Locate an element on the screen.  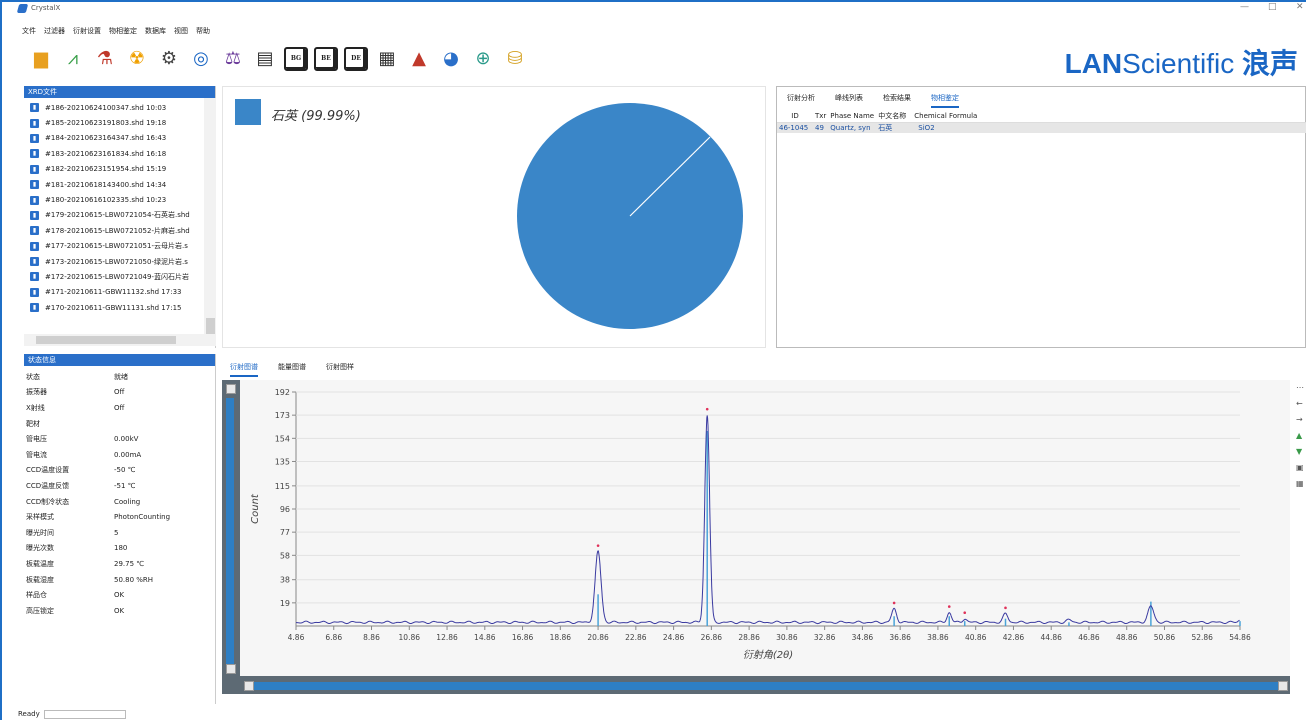
table-row: 46-1045 49 Quartz, syn 石英 SiO2 is located at coordinates (1041, 127).